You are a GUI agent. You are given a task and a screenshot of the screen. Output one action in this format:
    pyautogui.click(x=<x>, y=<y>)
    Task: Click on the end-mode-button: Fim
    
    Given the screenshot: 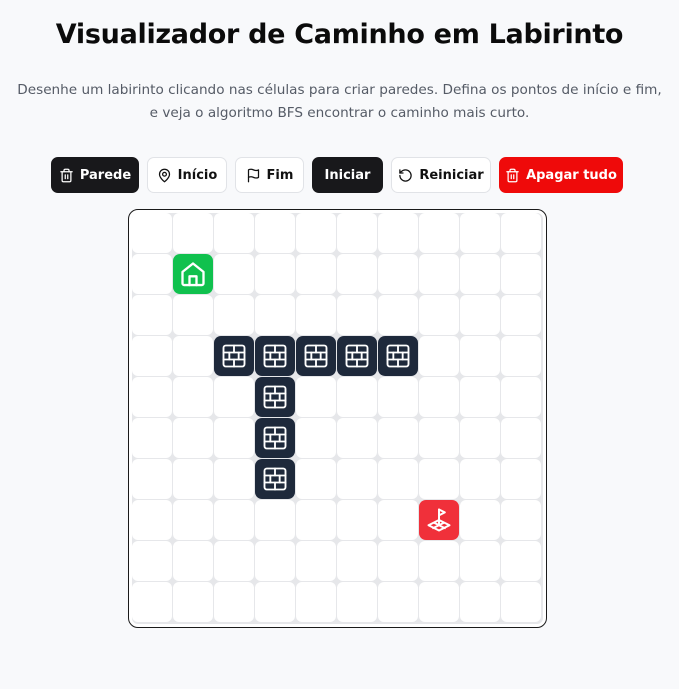 What is the action you would take?
    pyautogui.click(x=269, y=175)
    